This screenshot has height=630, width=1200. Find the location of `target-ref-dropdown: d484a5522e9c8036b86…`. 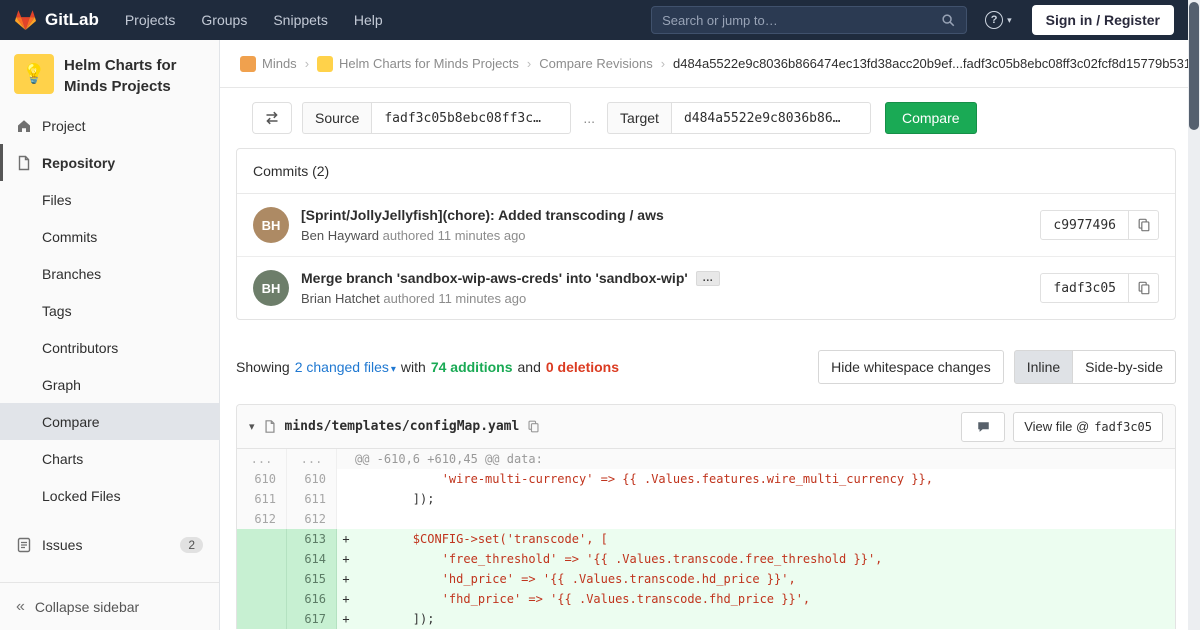

target-ref-dropdown: d484a5522e9c8036b86… is located at coordinates (770, 118).